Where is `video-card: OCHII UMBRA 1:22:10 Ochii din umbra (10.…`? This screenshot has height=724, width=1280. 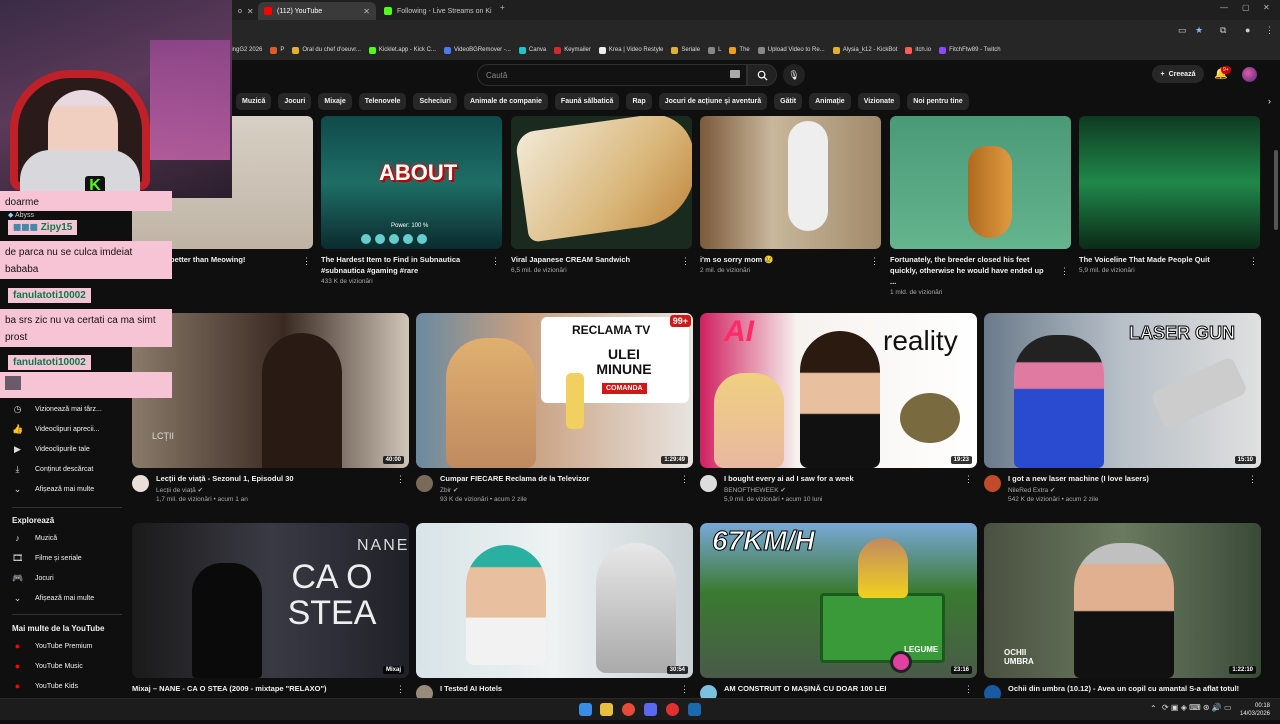 video-card: OCHII UMBRA 1:22:10 Ochii din umbra (10.… is located at coordinates (1122, 623).